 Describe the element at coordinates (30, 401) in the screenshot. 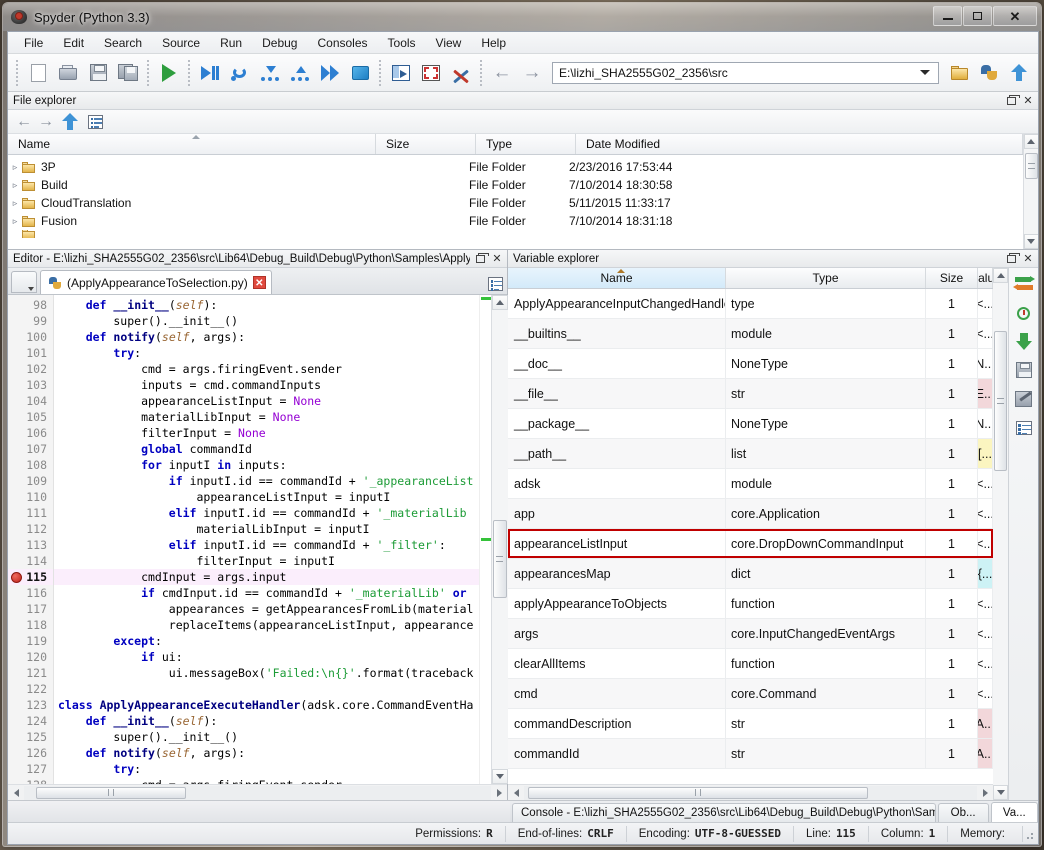

I see `line-number: 104` at that location.